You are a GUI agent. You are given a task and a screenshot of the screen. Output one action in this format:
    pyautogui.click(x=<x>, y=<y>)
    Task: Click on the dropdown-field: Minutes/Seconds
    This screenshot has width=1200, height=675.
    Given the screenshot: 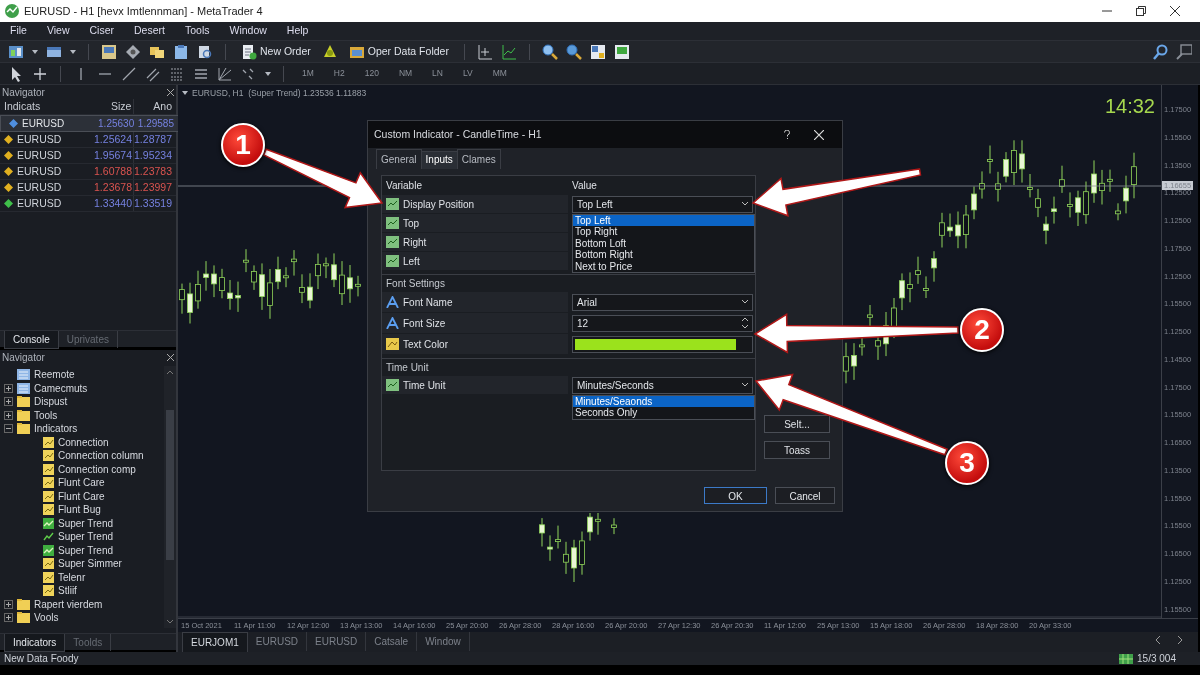 What is the action you would take?
    pyautogui.click(x=662, y=385)
    